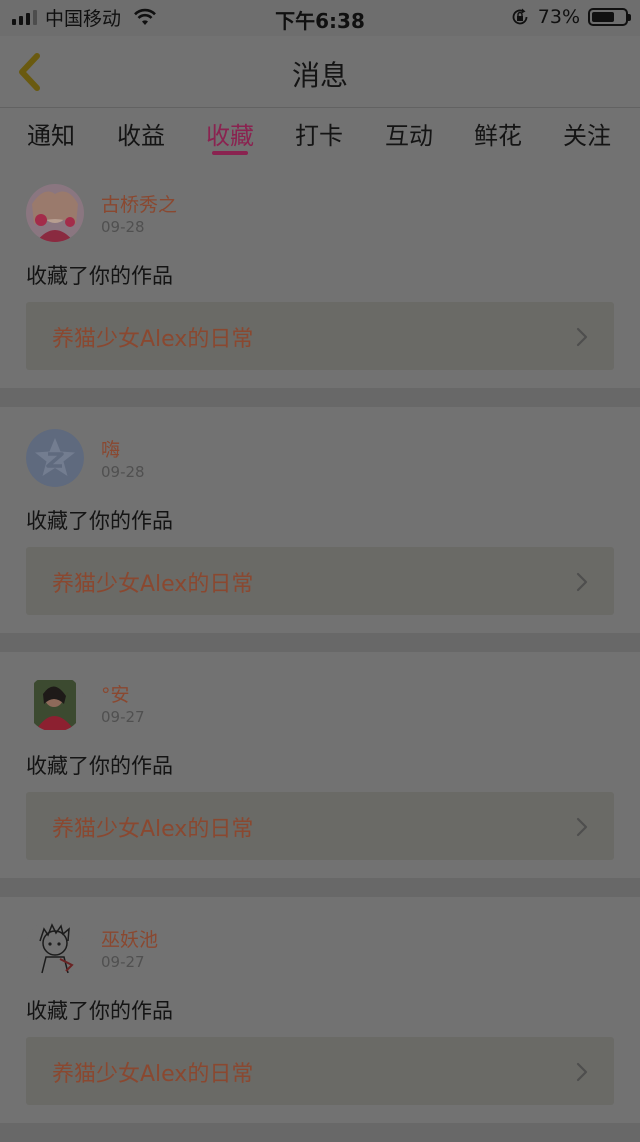 Image resolution: width=640 pixels, height=1142 pixels. What do you see at coordinates (409, 133) in the screenshot?
I see `tab-interaction: 互动` at bounding box center [409, 133].